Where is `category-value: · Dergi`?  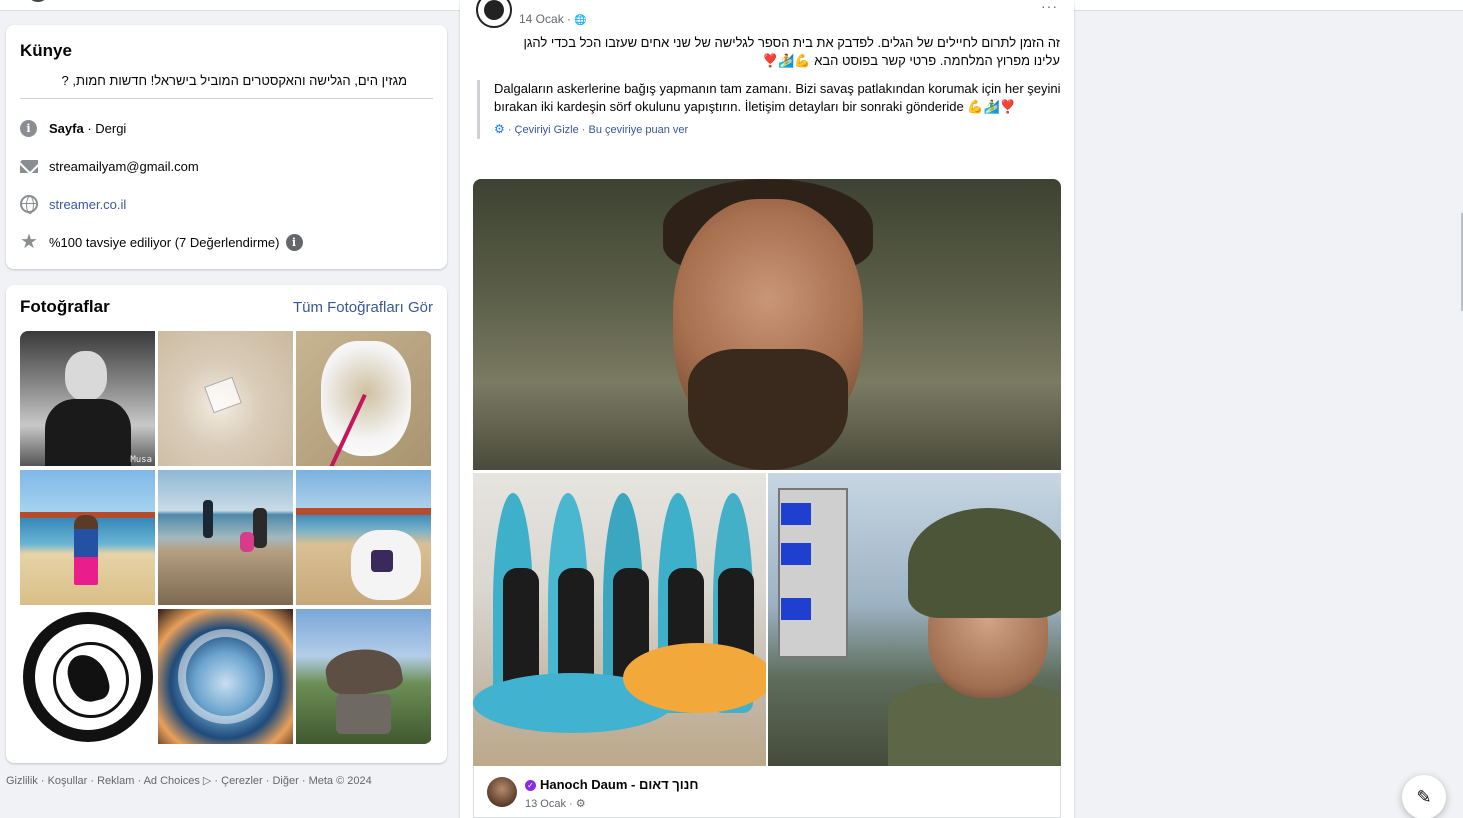
category-value: · Dergi is located at coordinates (105, 128).